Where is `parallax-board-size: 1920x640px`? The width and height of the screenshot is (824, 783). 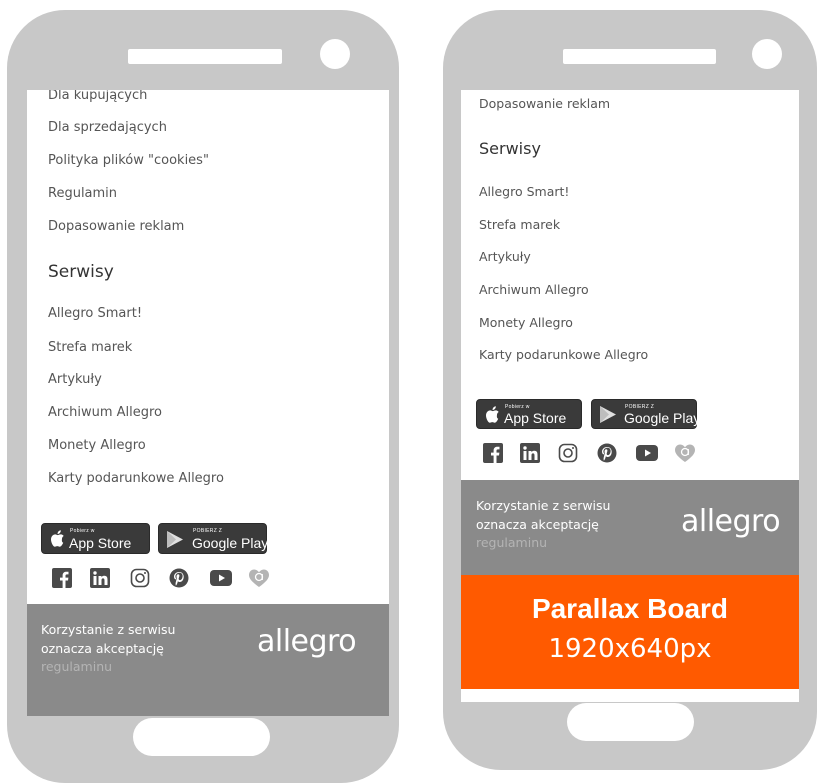 parallax-board-size: 1920x640px is located at coordinates (630, 649).